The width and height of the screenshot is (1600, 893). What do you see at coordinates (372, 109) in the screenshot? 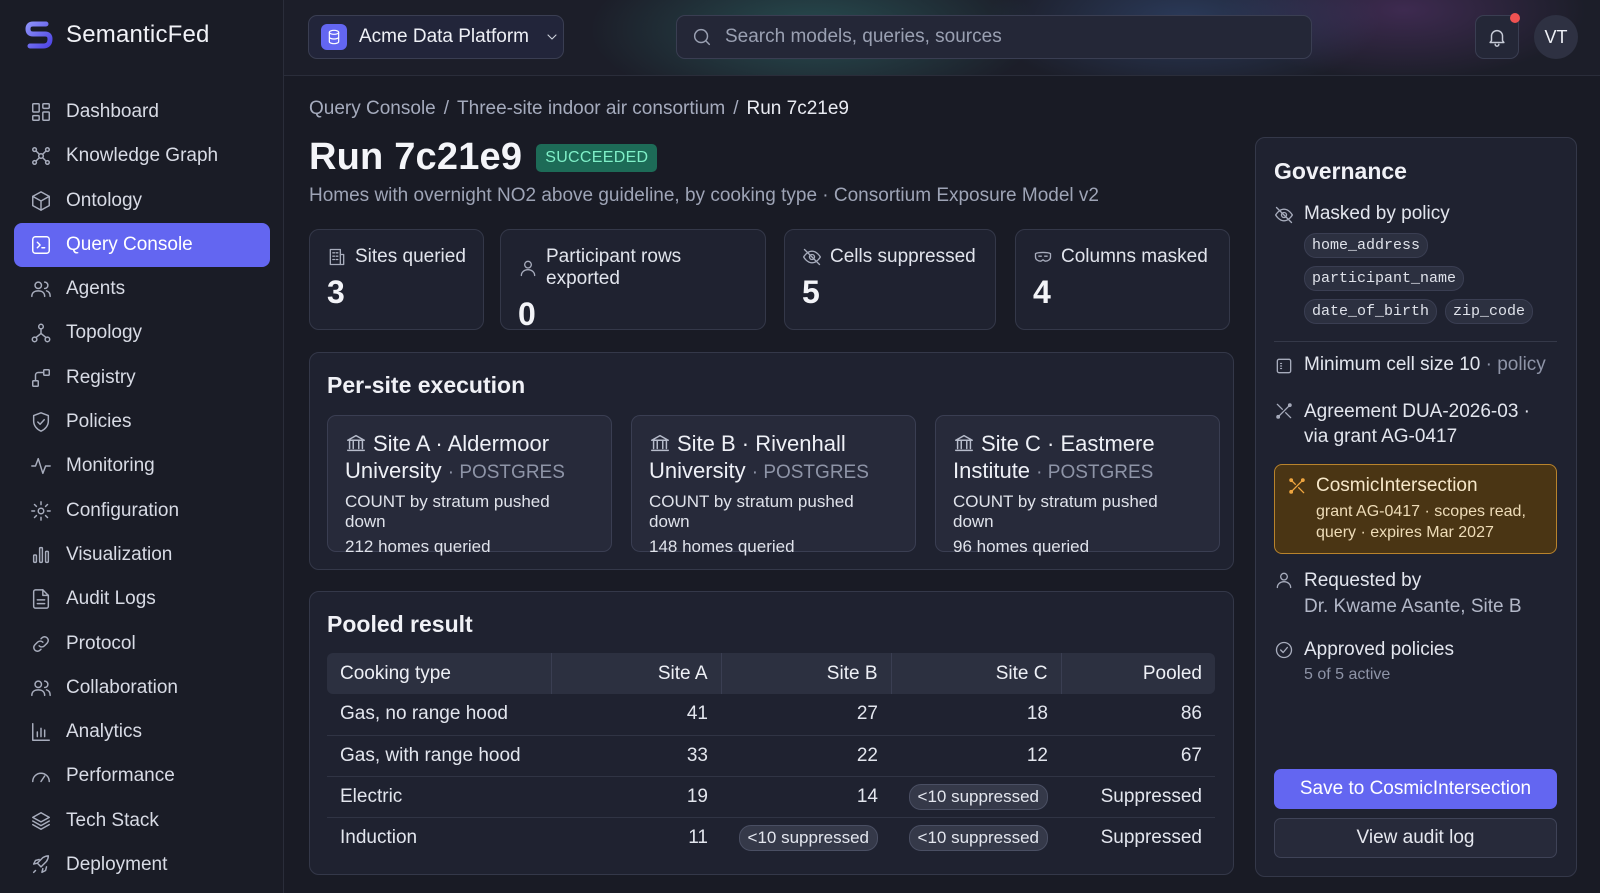
I see `breadcrumb-link-query-console: Query Console` at bounding box center [372, 109].